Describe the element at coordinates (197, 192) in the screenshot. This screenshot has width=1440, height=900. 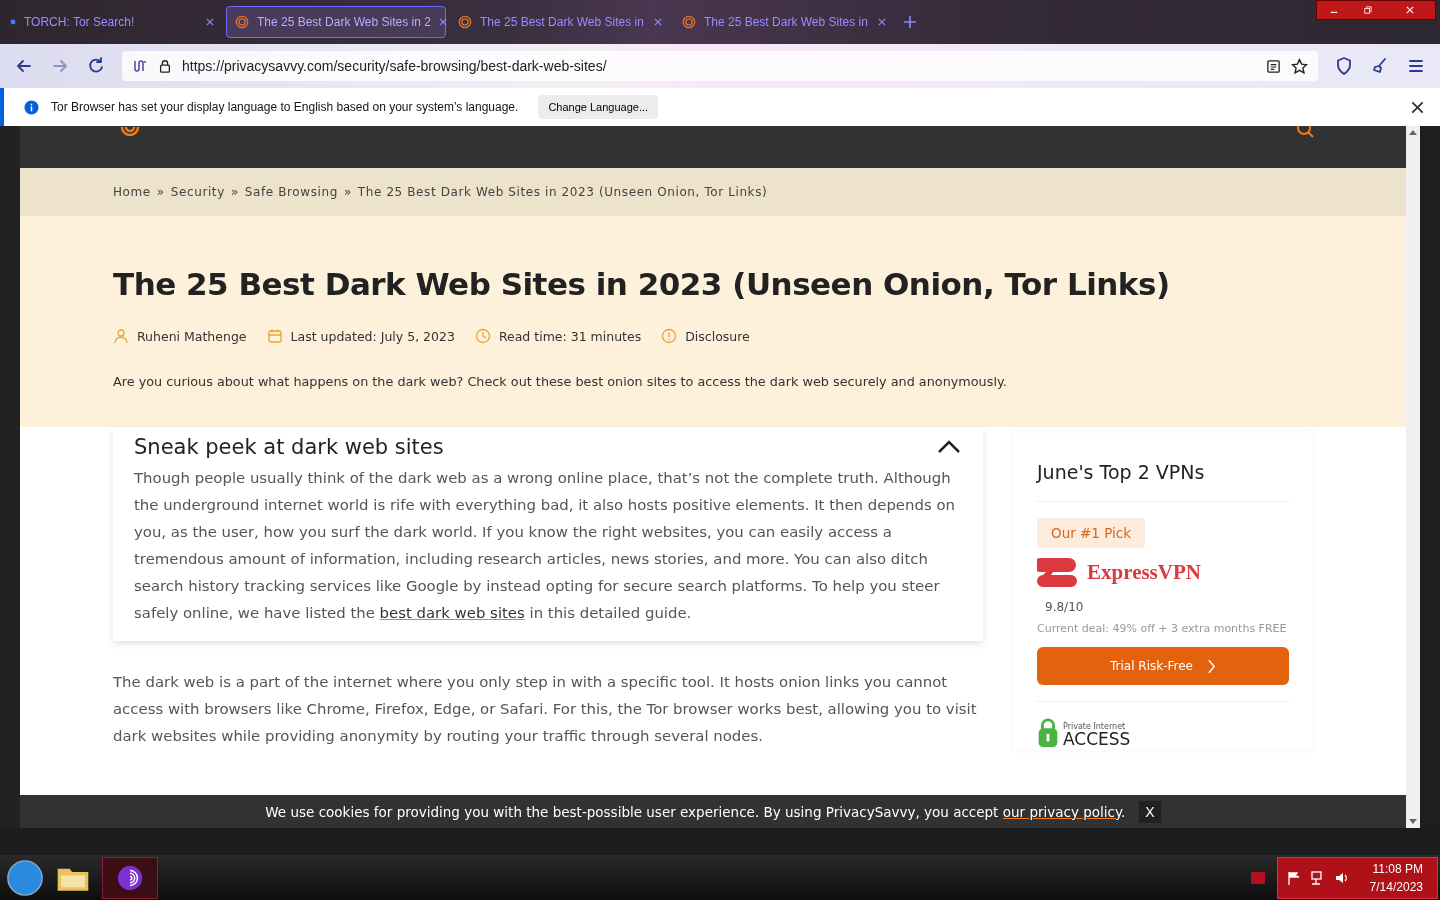
I see `breadcrumb-link: Security` at that location.